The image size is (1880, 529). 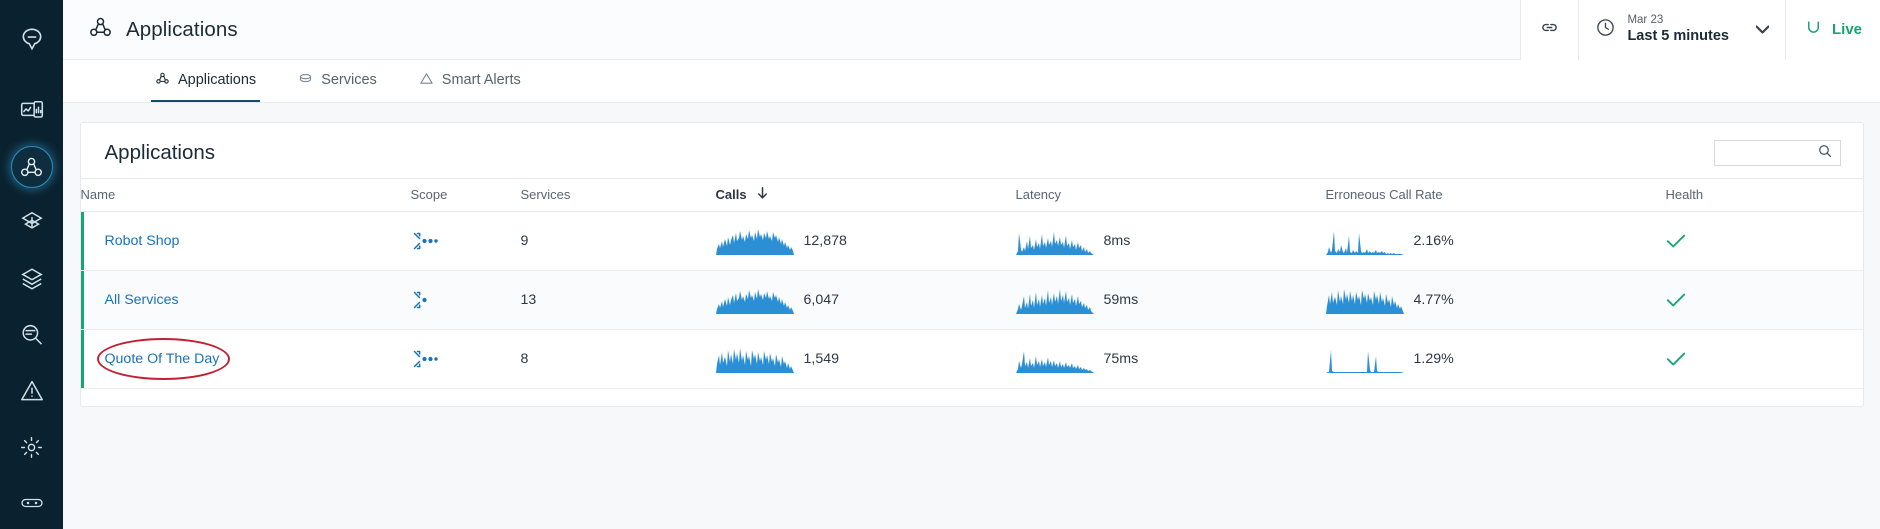 I want to click on applications-icon, so click(x=100, y=30).